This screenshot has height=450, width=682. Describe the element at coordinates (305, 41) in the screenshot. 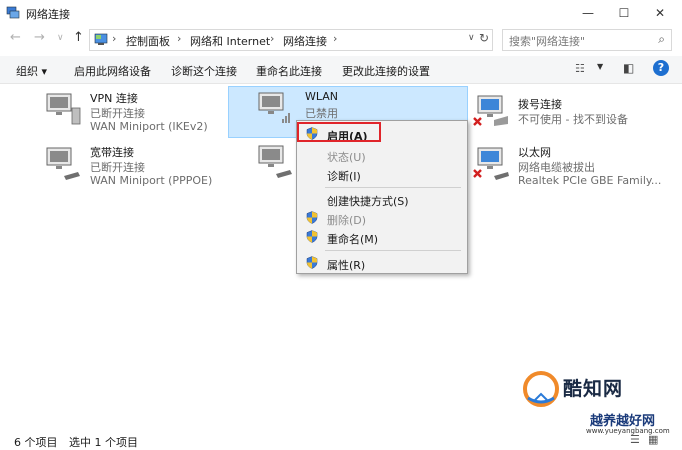

I see `breadcrumb-network-connections: 网络连接` at that location.